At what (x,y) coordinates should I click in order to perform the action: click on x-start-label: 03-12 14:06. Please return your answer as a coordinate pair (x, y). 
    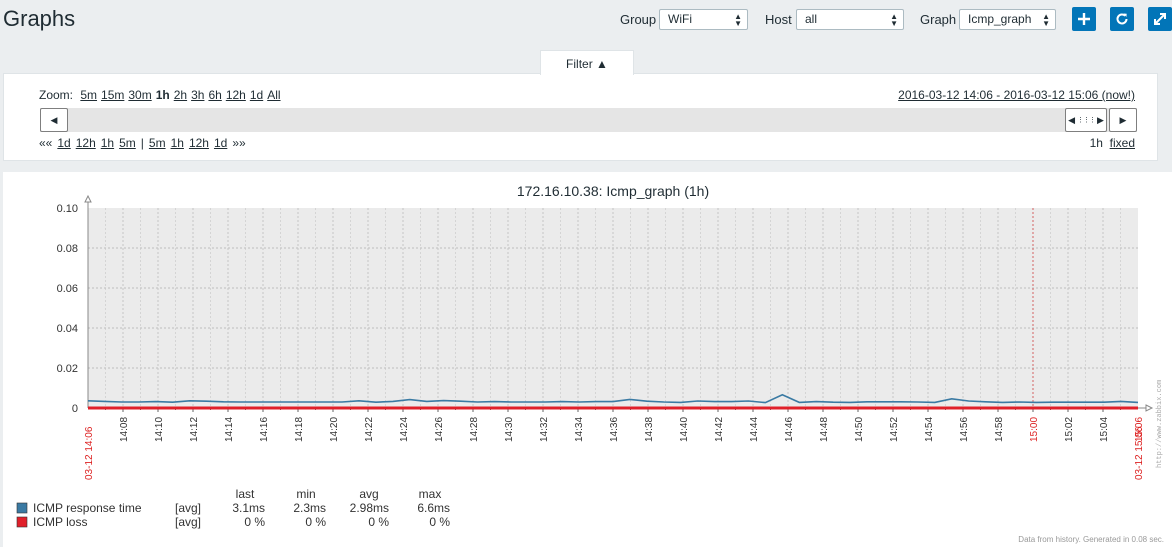
    Looking at the image, I should click on (89, 453).